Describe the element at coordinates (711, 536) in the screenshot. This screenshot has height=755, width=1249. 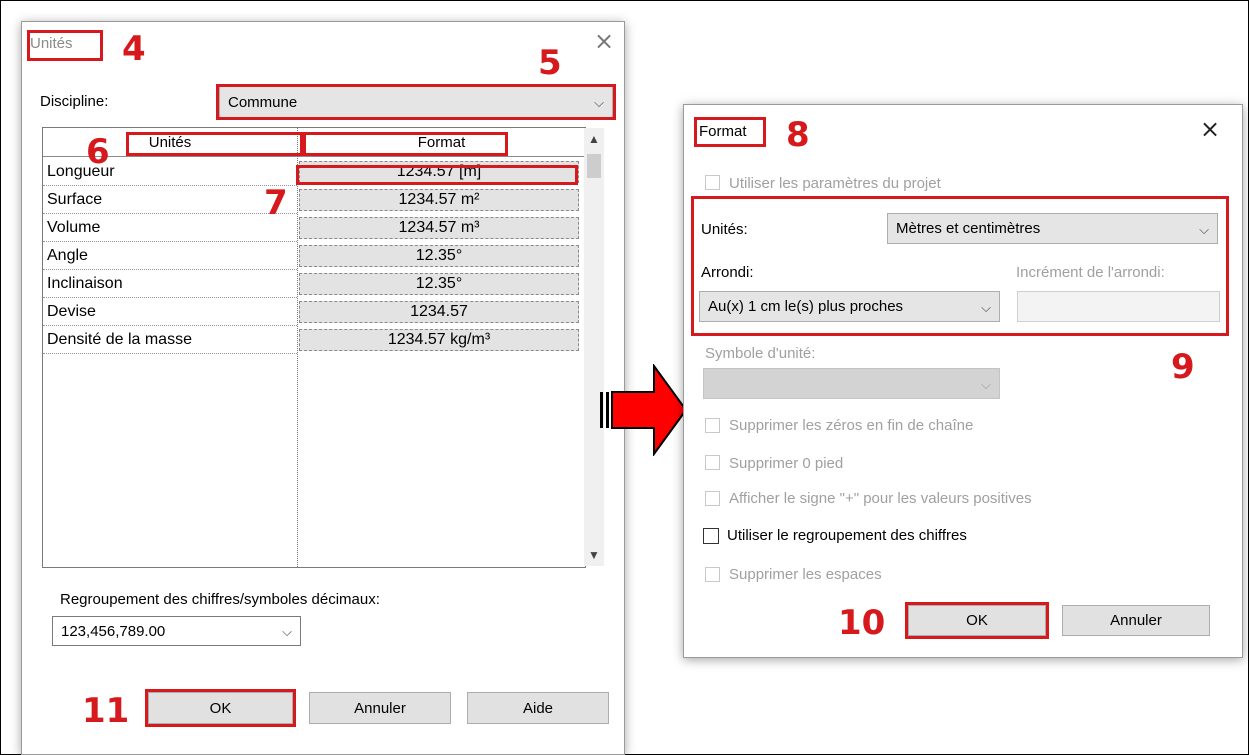
I see `digit-grouping-checkbox` at that location.